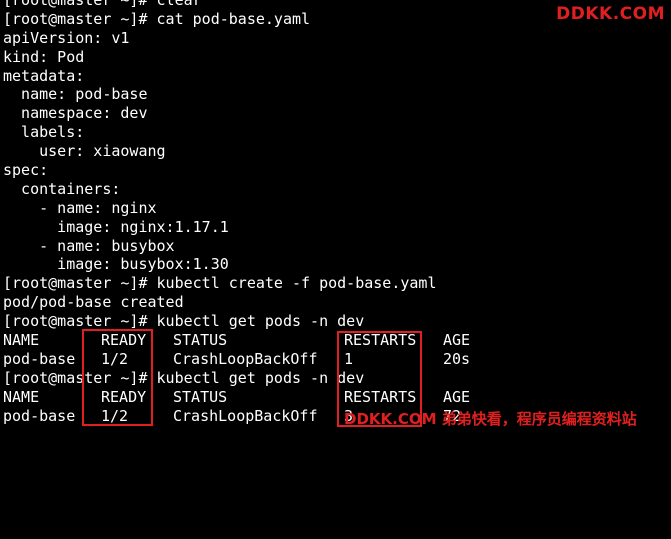 The width and height of the screenshot is (671, 539). What do you see at coordinates (80, 207) in the screenshot?
I see `terminal-line: - name: nginx` at bounding box center [80, 207].